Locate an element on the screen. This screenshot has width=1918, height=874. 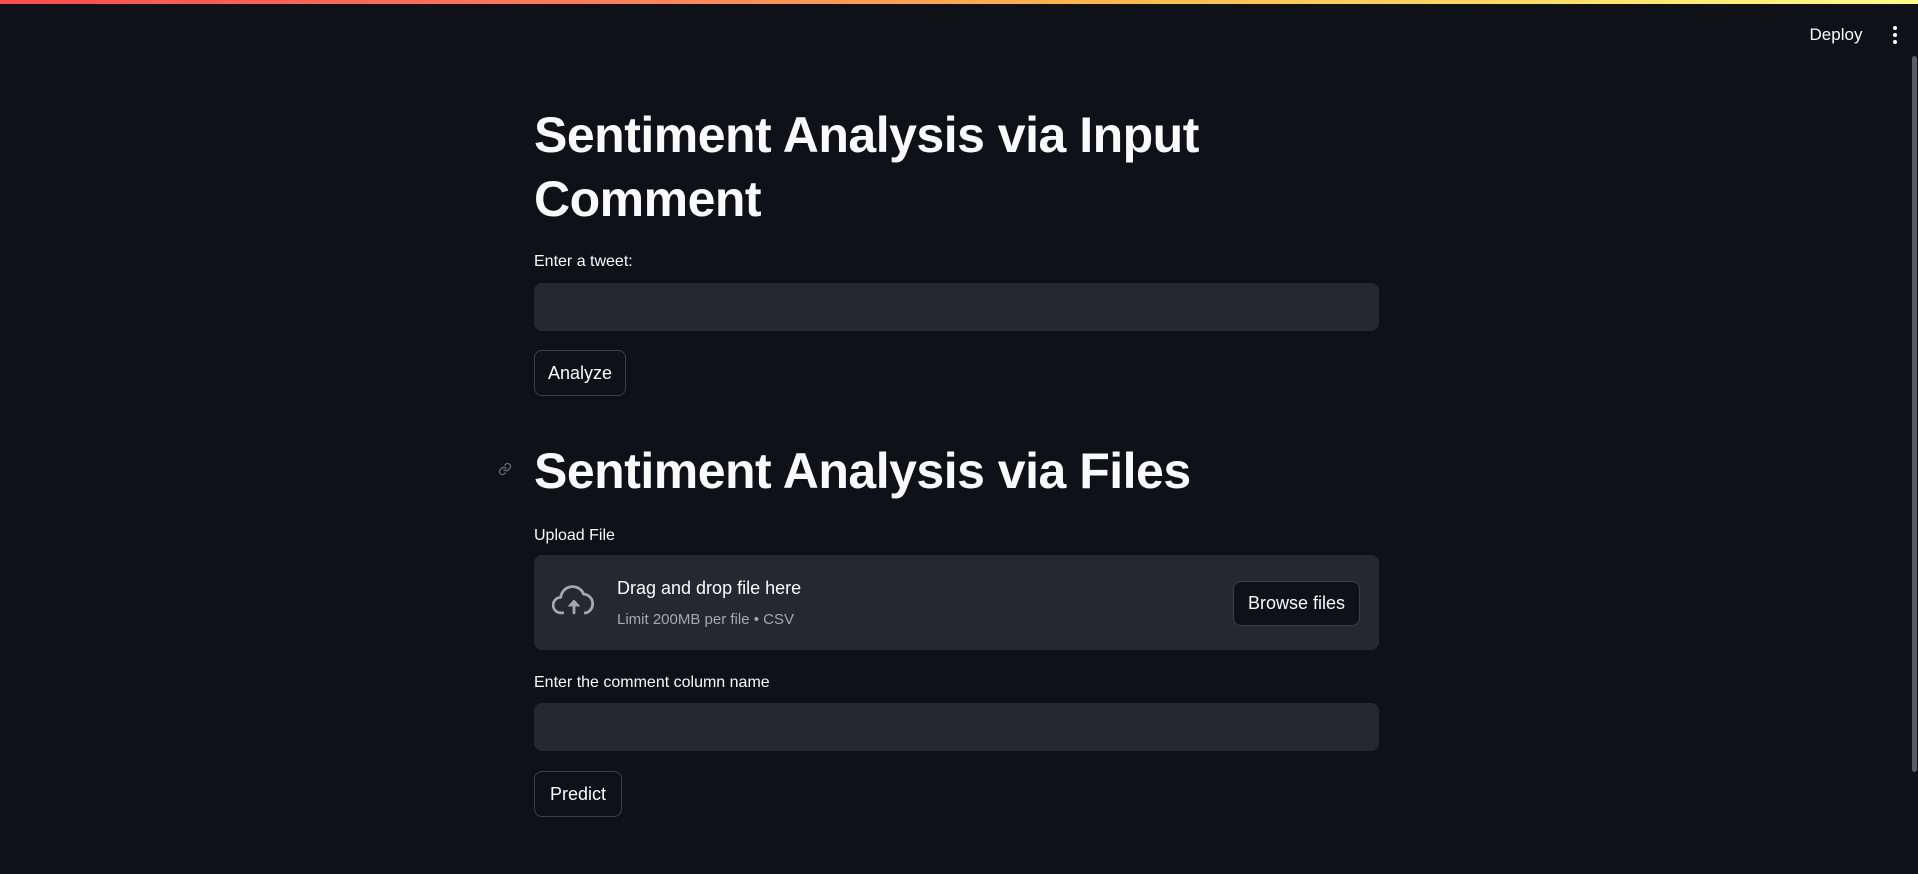
tweet-input-label: Enter a tweet: is located at coordinates (583, 261).